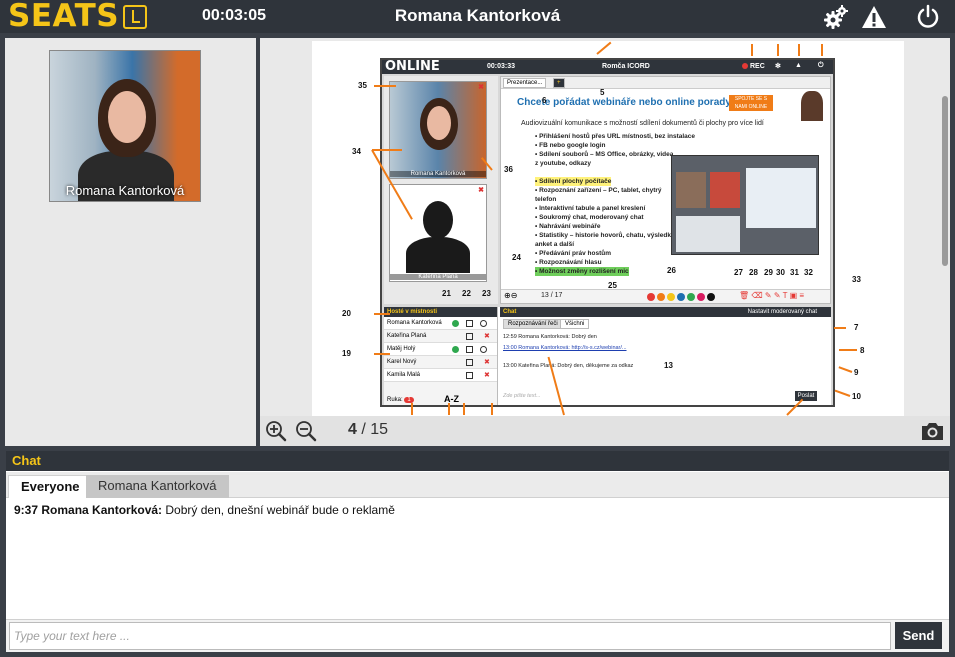 This screenshot has height=657, width=955. I want to click on callout-5: 5, so click(602, 92).